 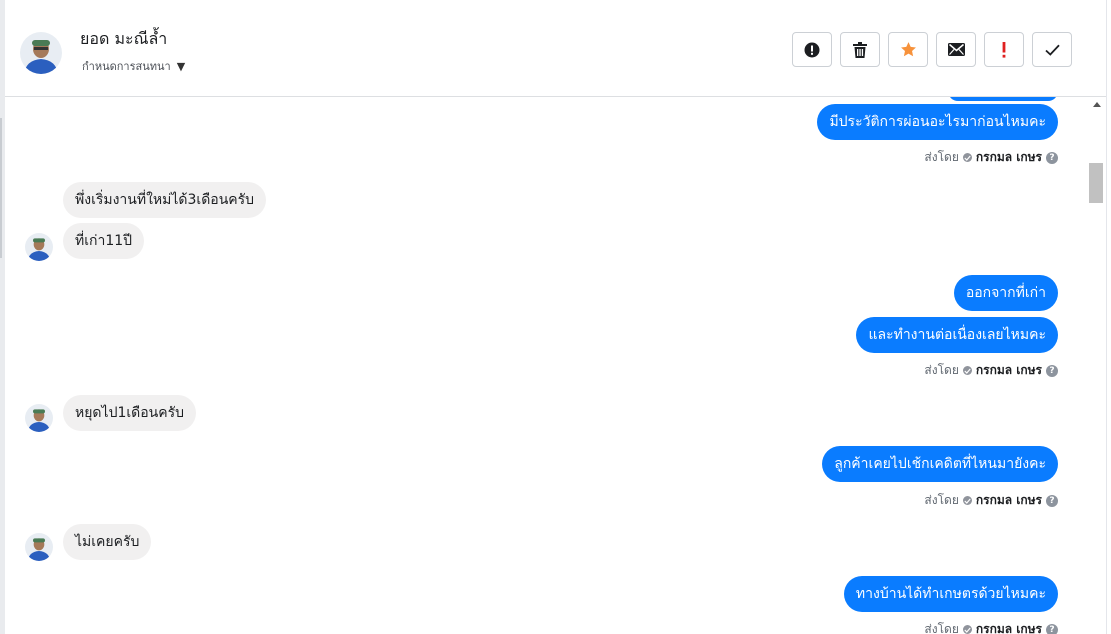 I want to click on message-row: พึ่งเริ่มงานที่ใหม่ได้3เดือนครับ, so click(x=165, y=200).